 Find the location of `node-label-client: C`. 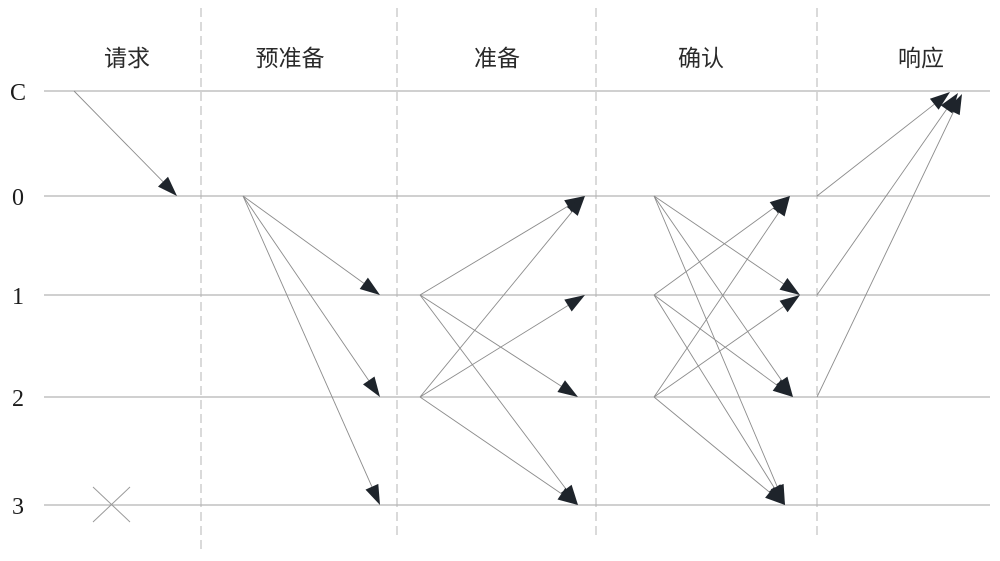

node-label-client: C is located at coordinates (18, 93).